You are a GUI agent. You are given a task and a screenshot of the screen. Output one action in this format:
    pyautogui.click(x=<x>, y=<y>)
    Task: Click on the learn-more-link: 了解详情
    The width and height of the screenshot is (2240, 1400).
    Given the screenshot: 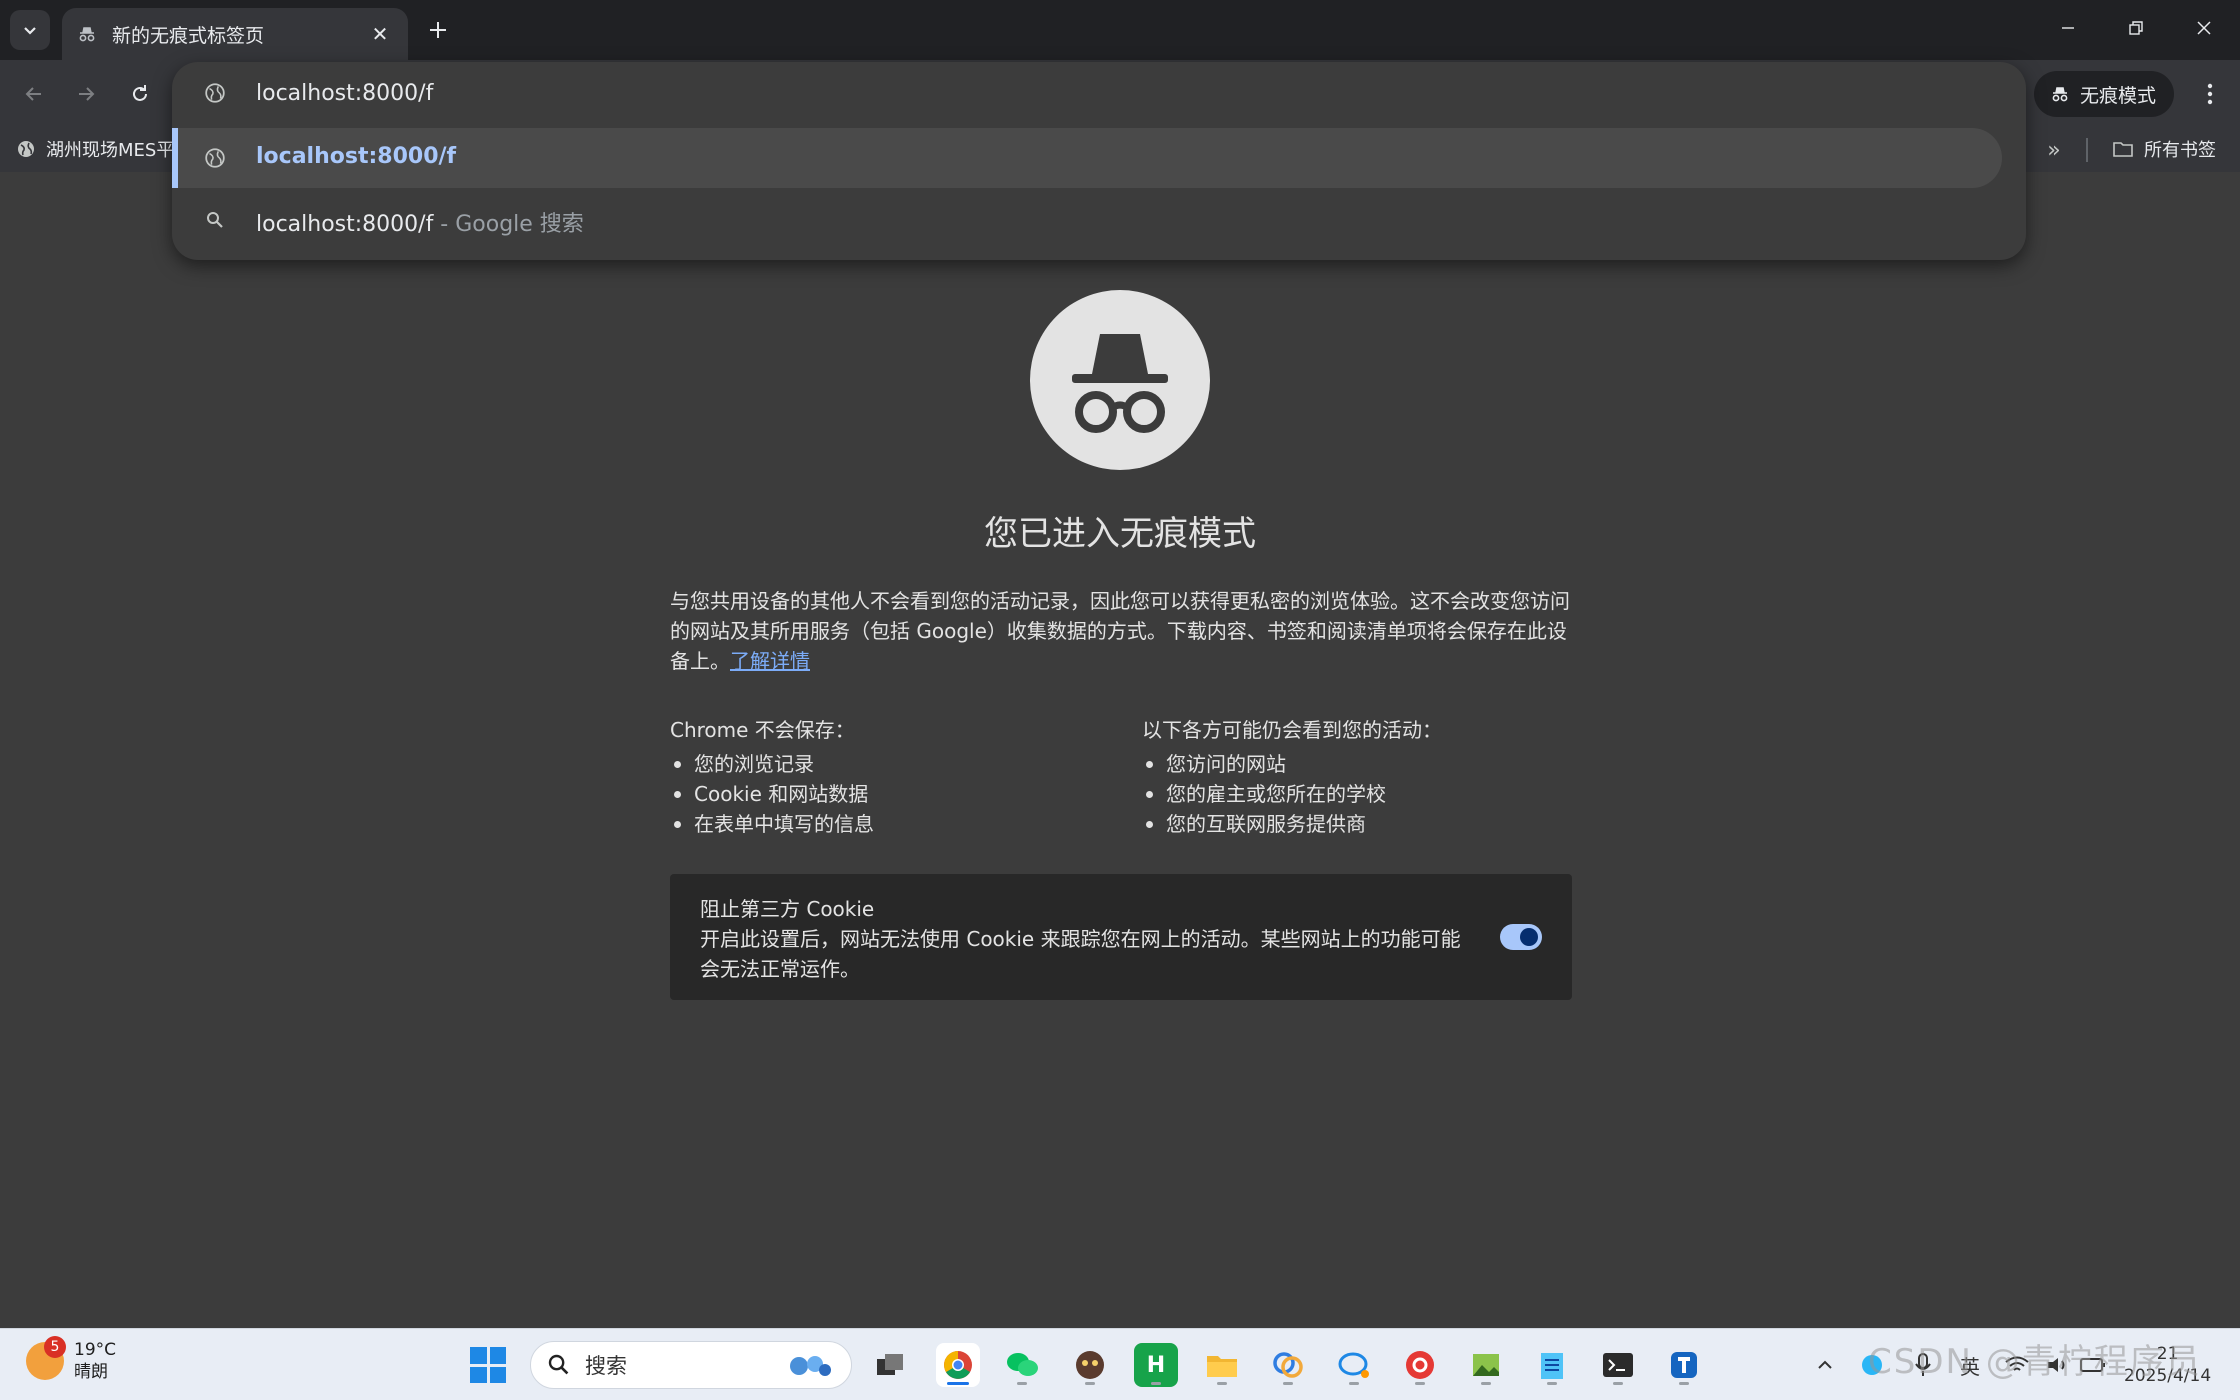 What is the action you would take?
    pyautogui.click(x=770, y=661)
    